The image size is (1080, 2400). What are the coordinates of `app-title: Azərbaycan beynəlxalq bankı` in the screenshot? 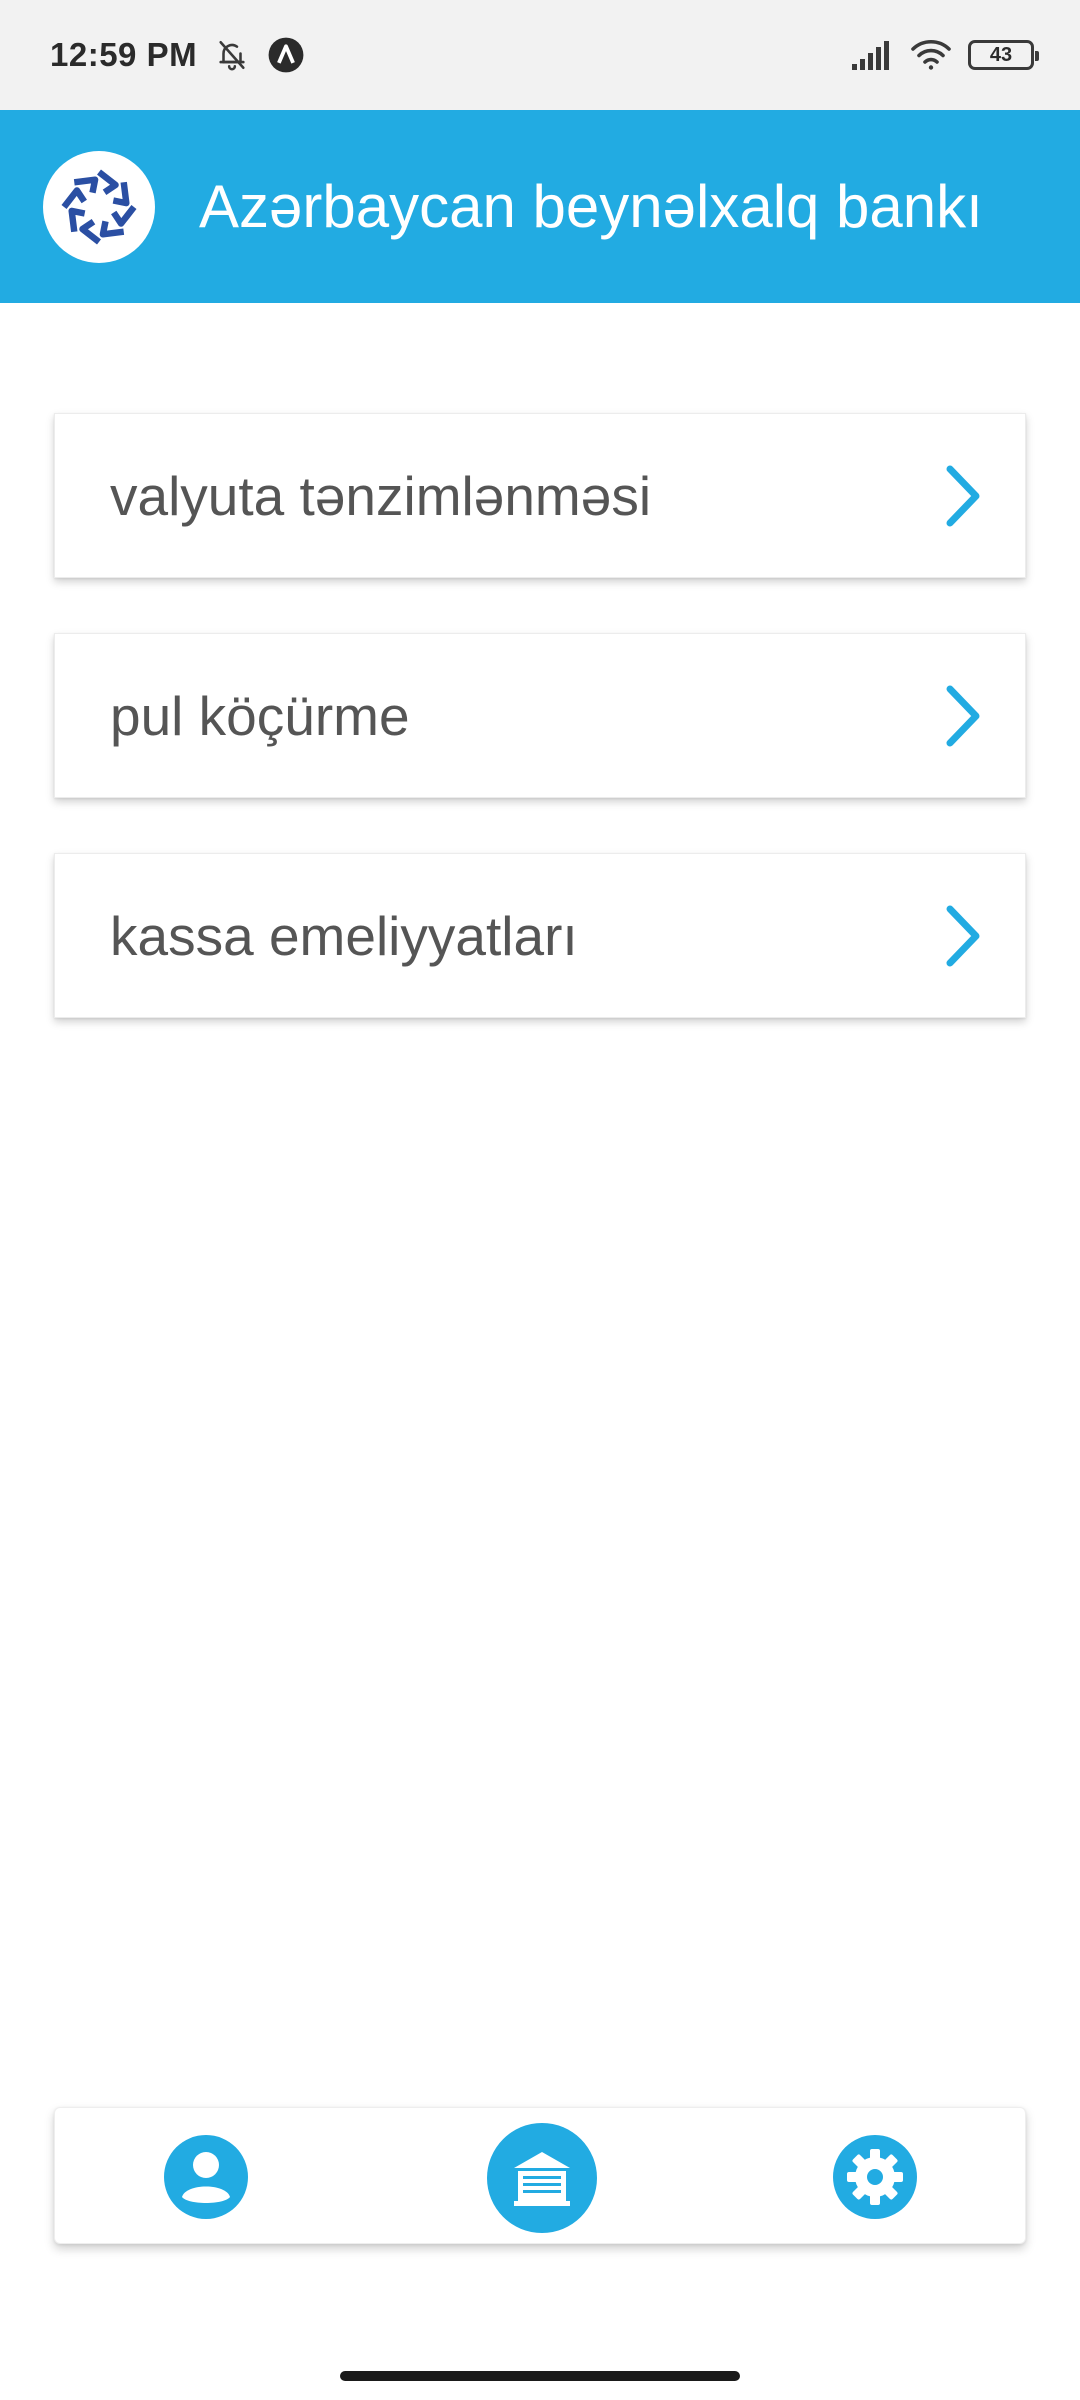 It's located at (591, 206).